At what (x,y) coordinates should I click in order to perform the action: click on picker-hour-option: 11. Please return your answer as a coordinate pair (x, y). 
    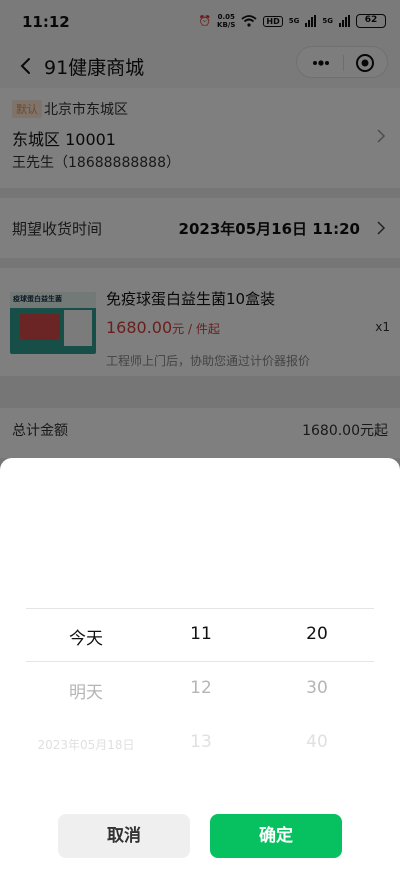
    Looking at the image, I should click on (201, 634).